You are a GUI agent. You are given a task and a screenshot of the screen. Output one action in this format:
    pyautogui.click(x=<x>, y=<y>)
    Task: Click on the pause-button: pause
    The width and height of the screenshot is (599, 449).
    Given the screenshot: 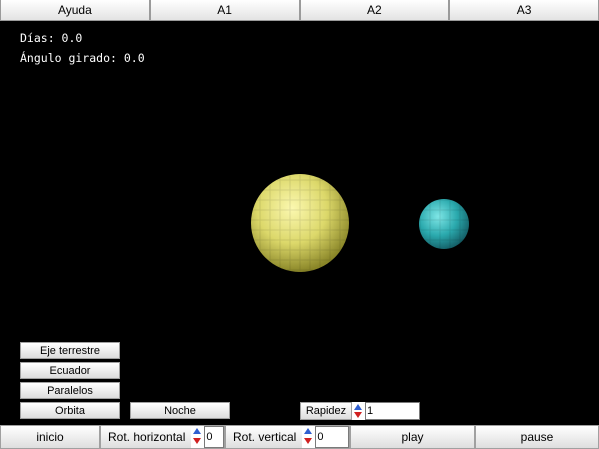 What is the action you would take?
    pyautogui.click(x=537, y=437)
    